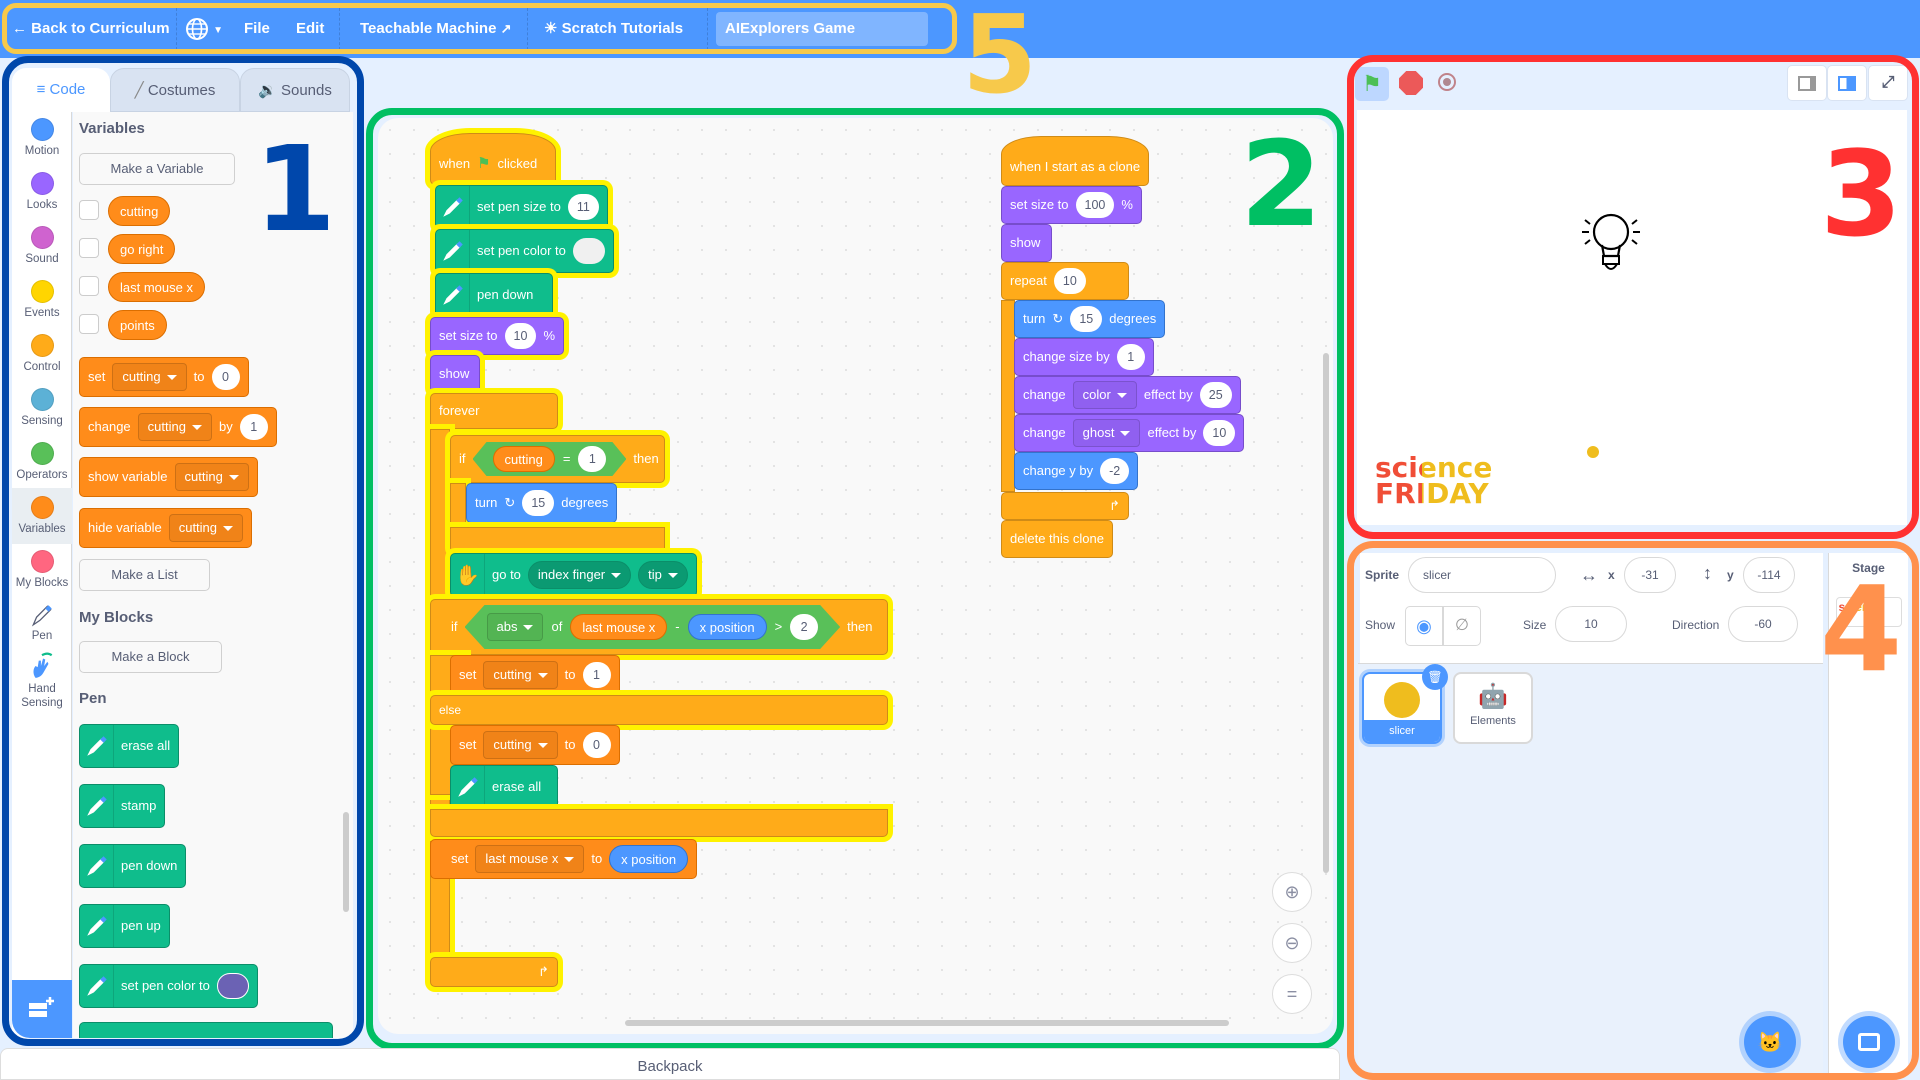  I want to click on backpack-header: Backpack, so click(670, 1064).